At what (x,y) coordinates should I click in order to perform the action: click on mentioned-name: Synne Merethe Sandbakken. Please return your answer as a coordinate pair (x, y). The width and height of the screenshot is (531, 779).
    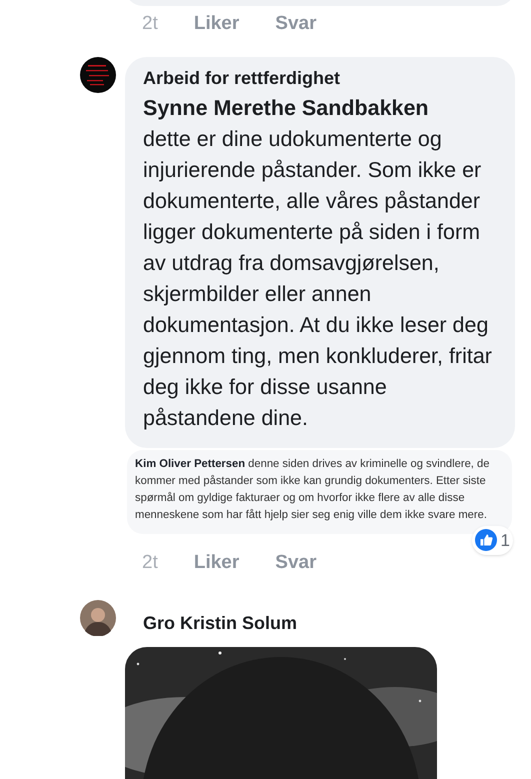
    Looking at the image, I should click on (323, 108).